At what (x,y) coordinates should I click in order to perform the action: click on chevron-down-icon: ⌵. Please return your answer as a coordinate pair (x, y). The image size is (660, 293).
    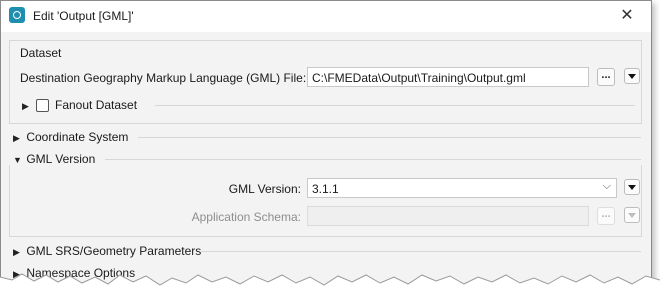
    Looking at the image, I should click on (606, 186).